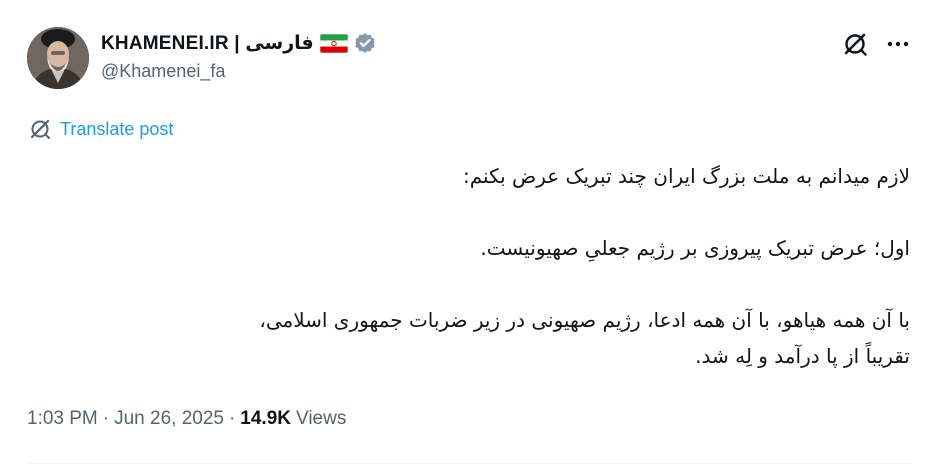 This screenshot has width=938, height=475. I want to click on translate-post-label: Translate post, so click(116, 129).